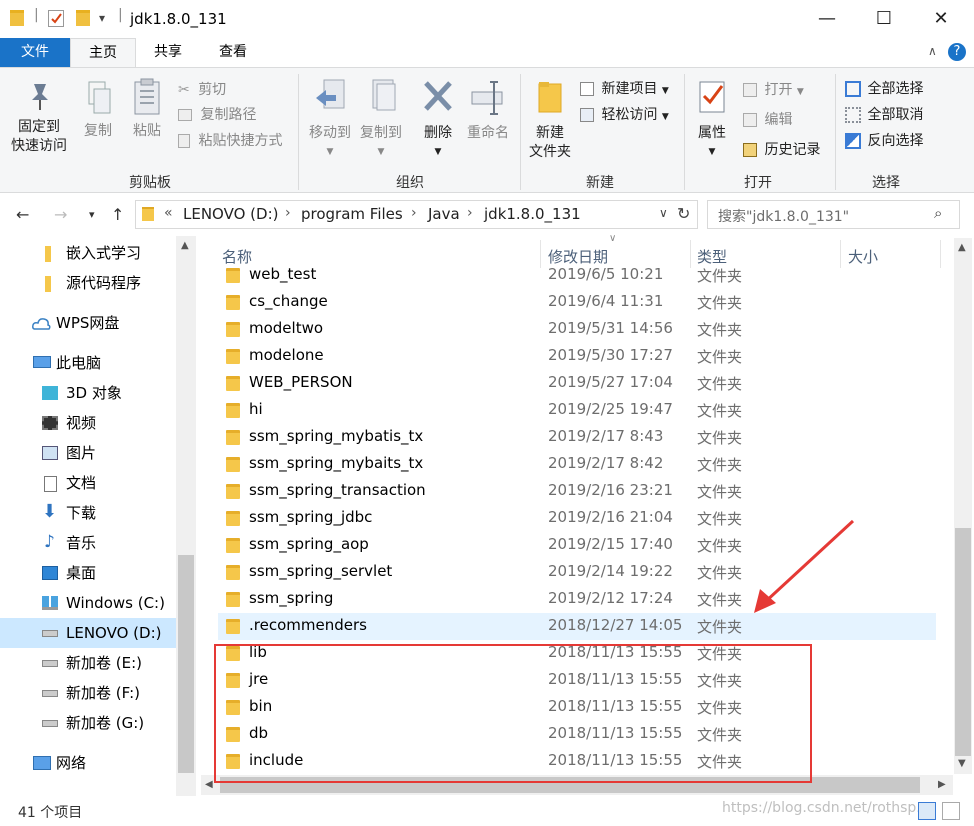 The image size is (974, 826). Describe the element at coordinates (71, 763) in the screenshot. I see `nav-label: 网络` at that location.